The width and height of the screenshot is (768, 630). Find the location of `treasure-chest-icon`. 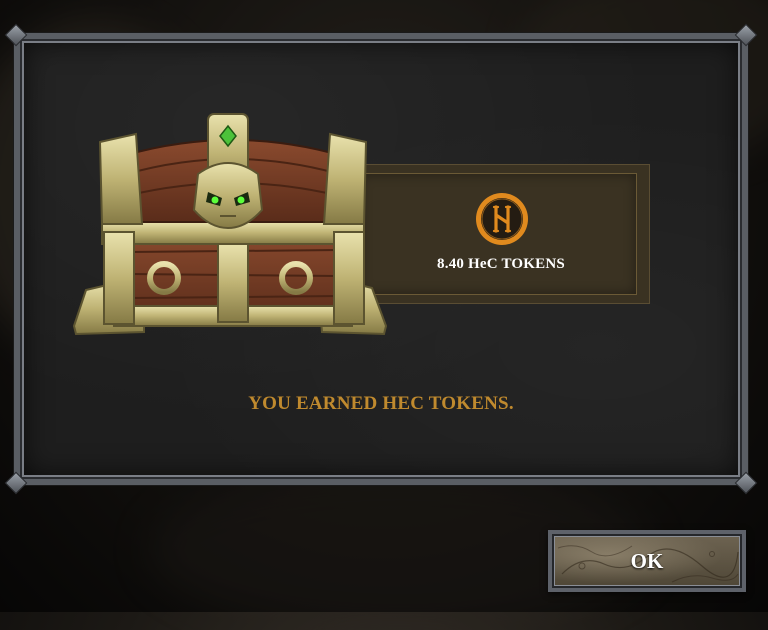

treasure-chest-icon is located at coordinates (230, 224).